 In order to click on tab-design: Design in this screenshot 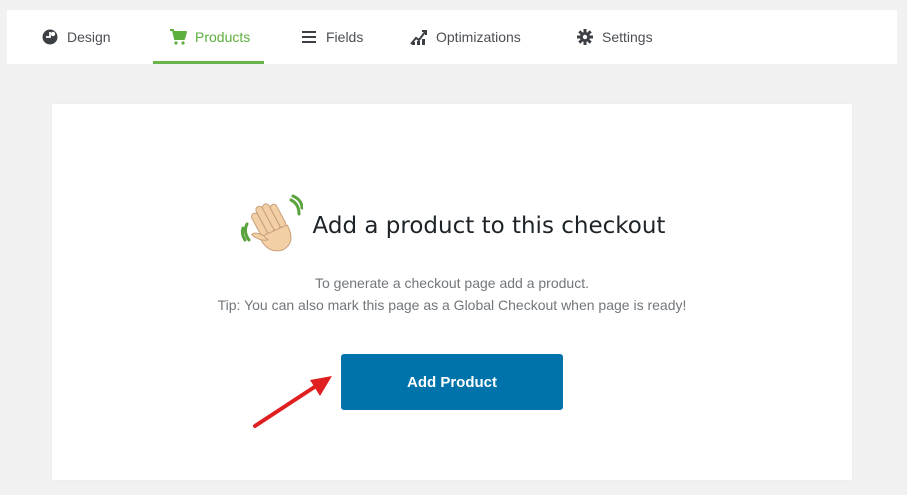, I will do `click(97, 37)`.